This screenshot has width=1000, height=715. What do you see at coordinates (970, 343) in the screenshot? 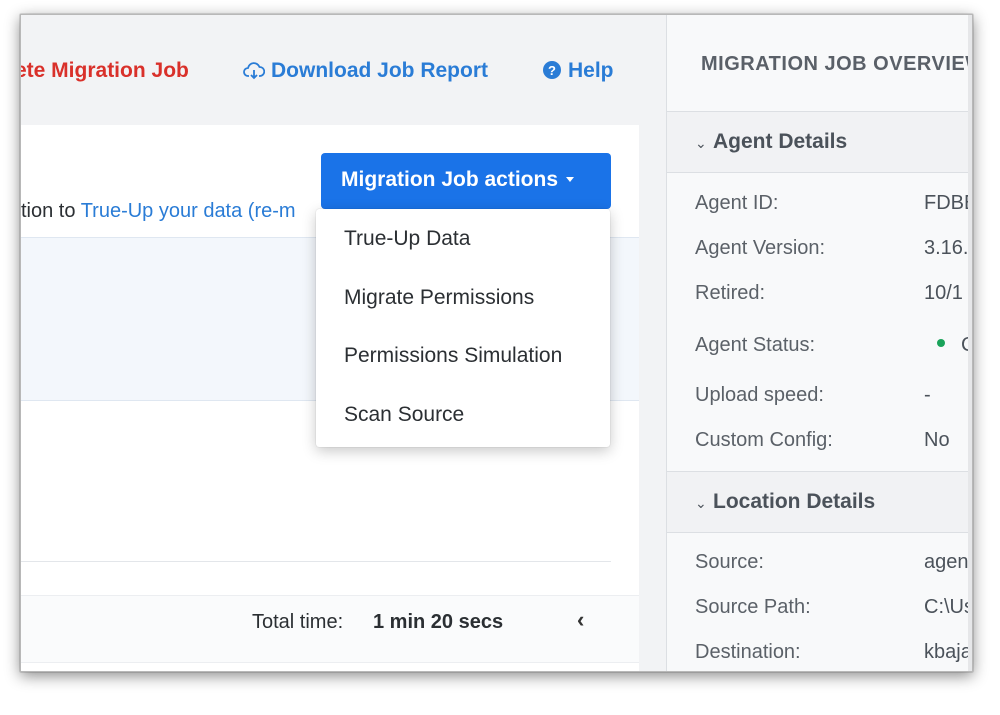
I see `panel-scrollbar` at bounding box center [970, 343].